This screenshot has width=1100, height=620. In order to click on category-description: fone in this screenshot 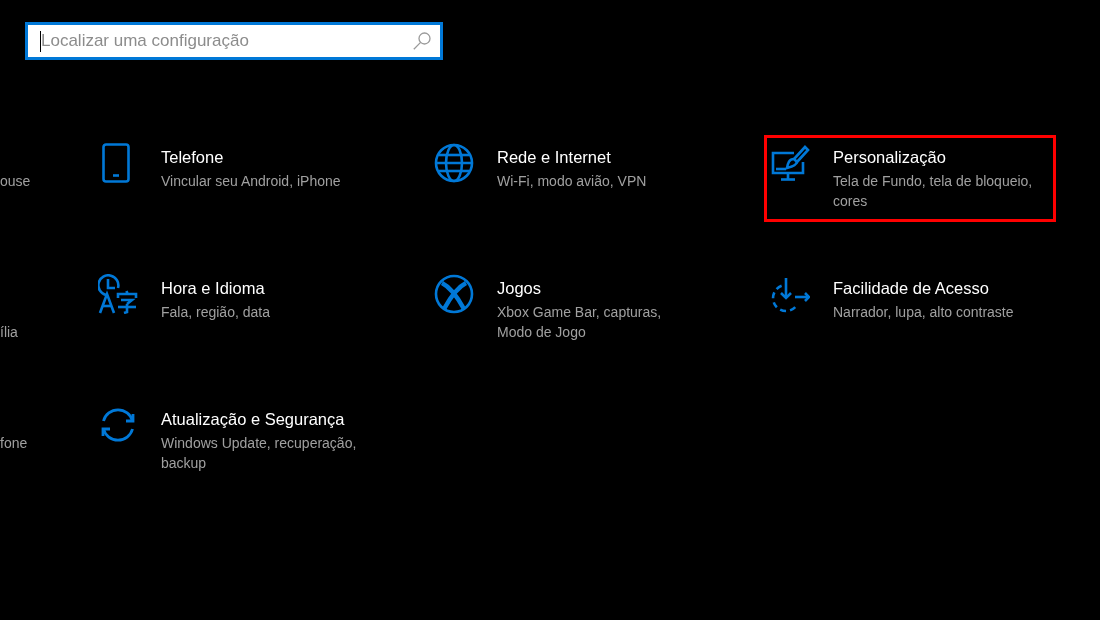, I will do `click(14, 443)`.